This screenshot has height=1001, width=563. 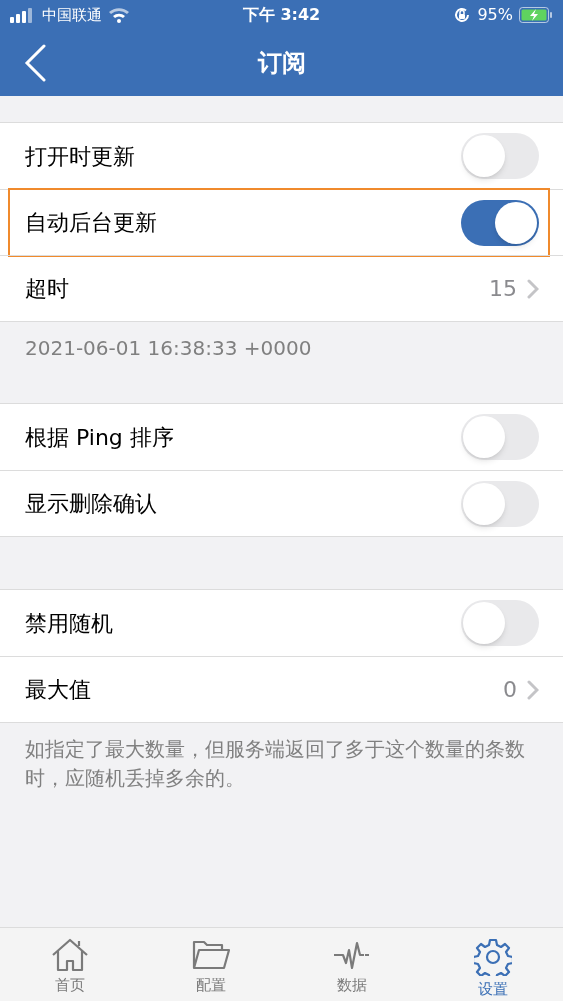 I want to click on tab-item: 配置, so click(x=211, y=964).